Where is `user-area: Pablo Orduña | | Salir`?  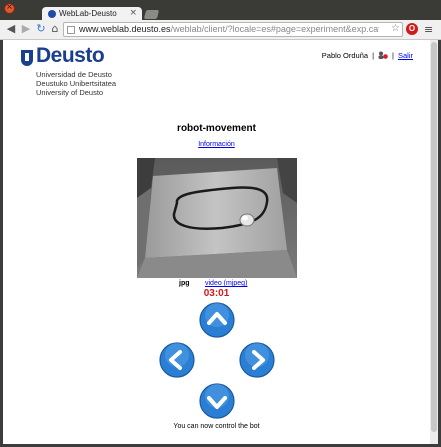 user-area: Pablo Orduña | | Salir is located at coordinates (367, 55).